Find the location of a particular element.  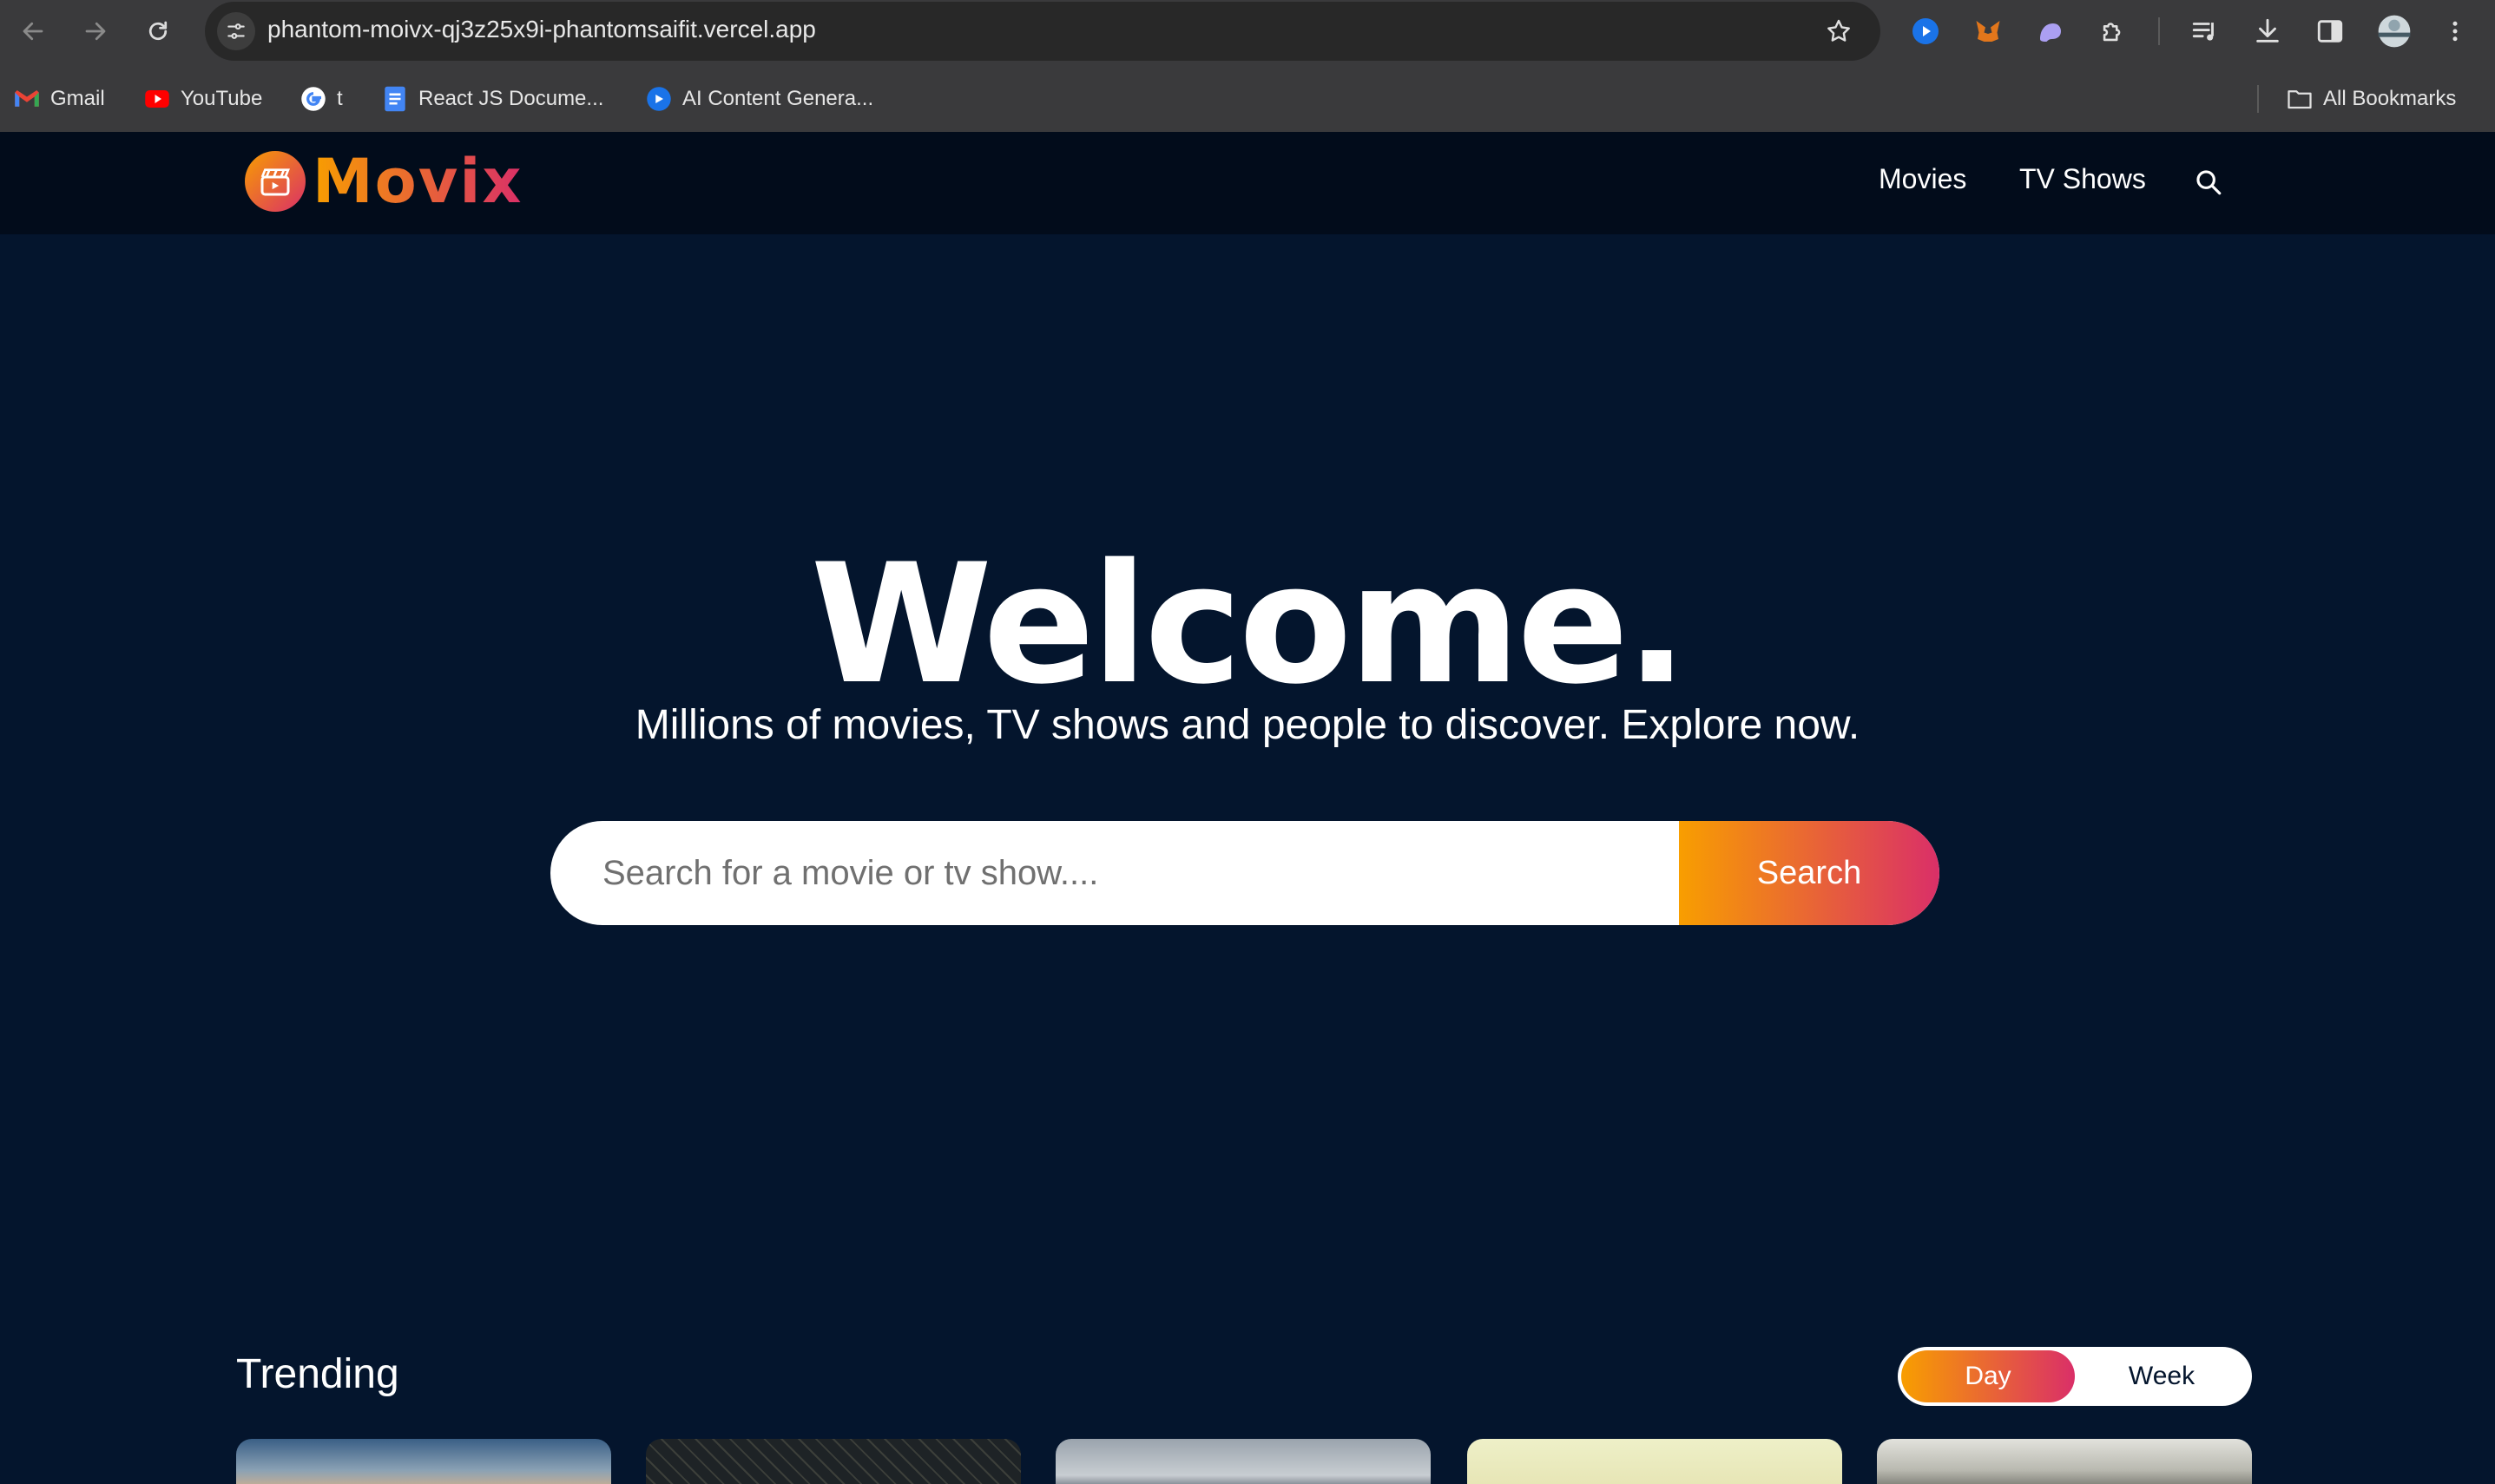

extensions-button is located at coordinates (2113, 31).